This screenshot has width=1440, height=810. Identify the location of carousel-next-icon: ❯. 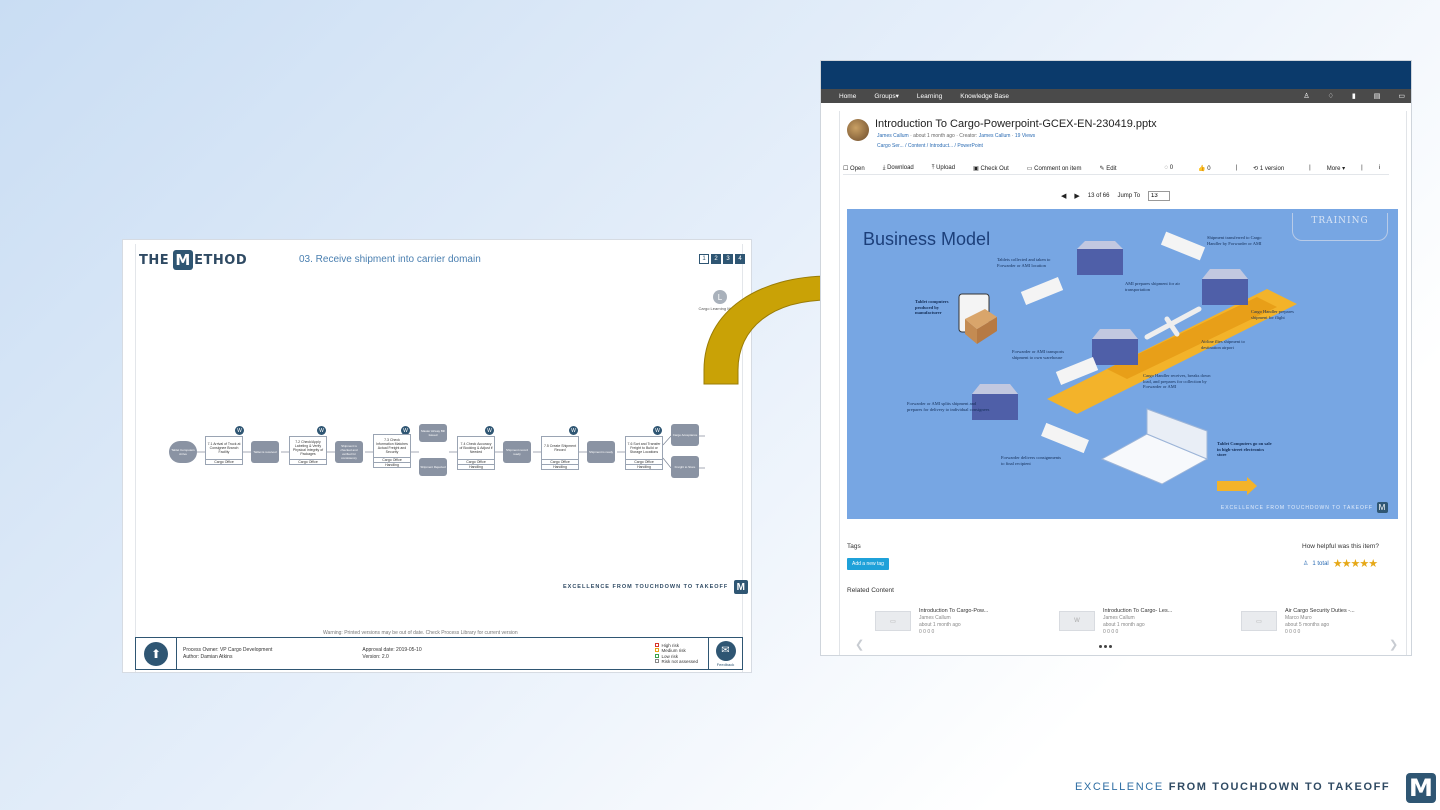
(1393, 644).